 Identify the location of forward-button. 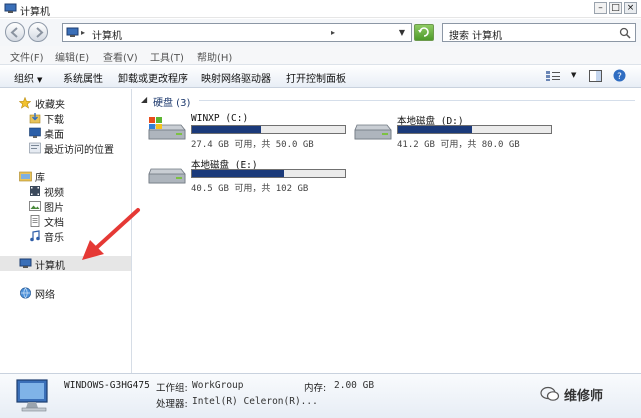
(38, 32).